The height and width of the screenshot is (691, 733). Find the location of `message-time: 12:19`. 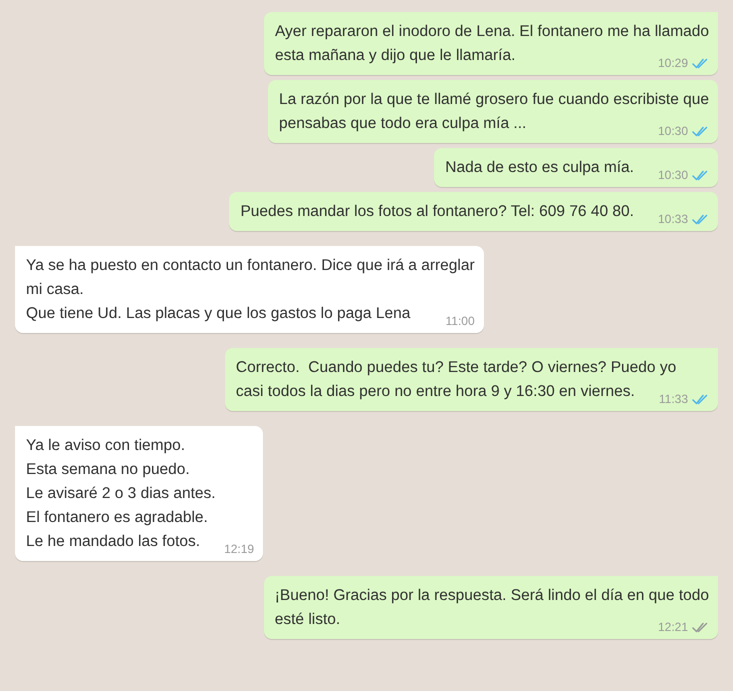

message-time: 12:19 is located at coordinates (239, 549).